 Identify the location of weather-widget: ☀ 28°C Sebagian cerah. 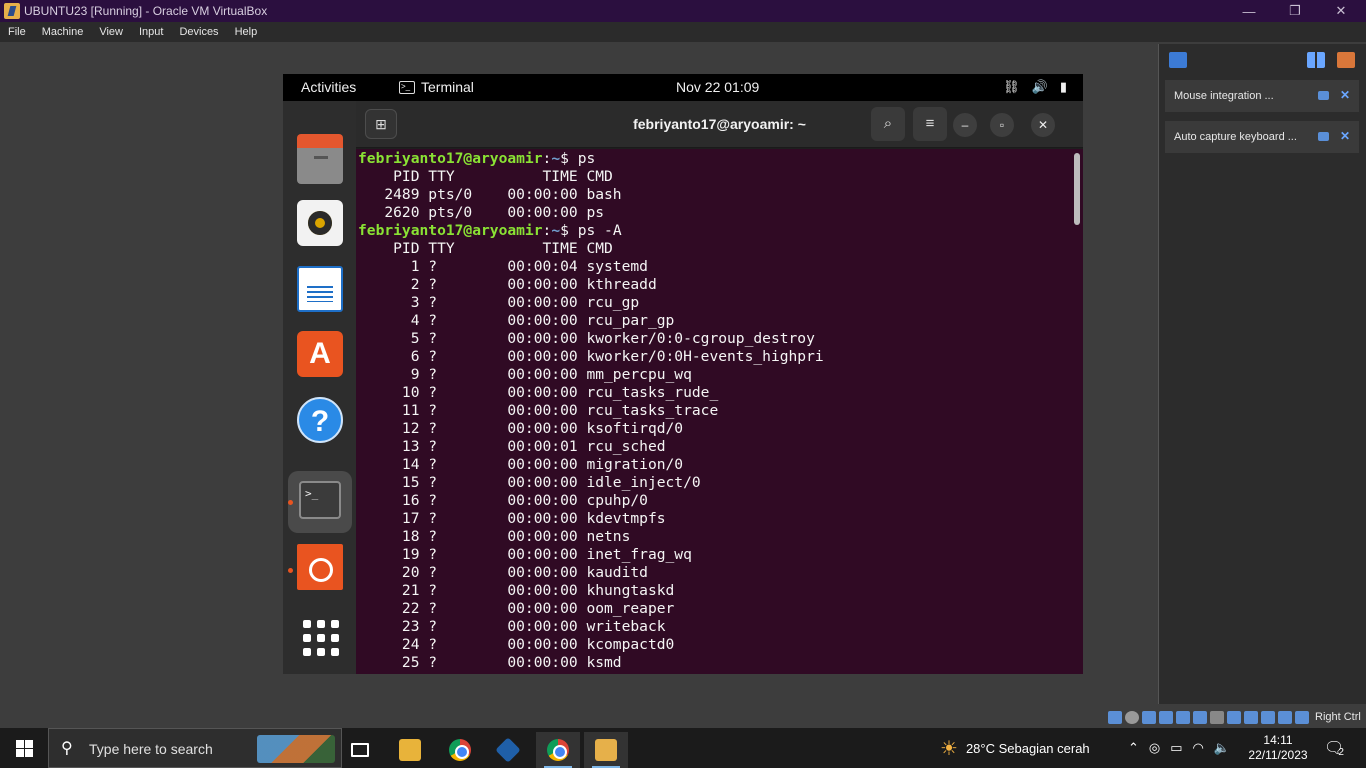
(1015, 748).